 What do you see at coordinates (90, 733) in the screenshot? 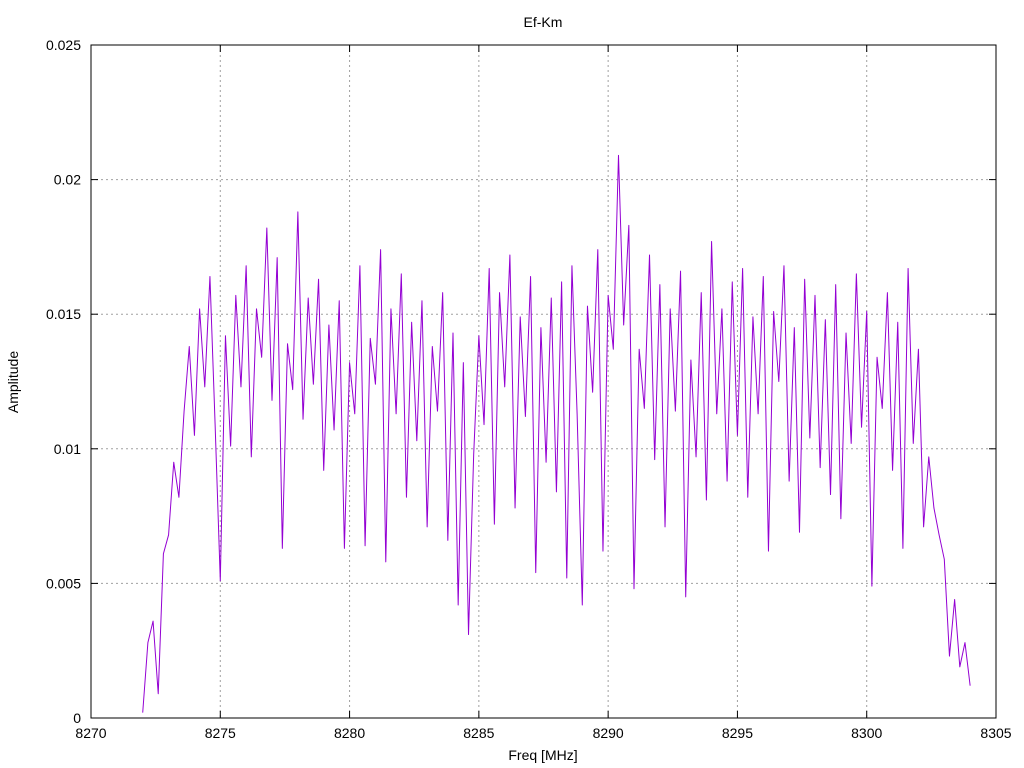
I see `x-tick-label: 8270` at bounding box center [90, 733].